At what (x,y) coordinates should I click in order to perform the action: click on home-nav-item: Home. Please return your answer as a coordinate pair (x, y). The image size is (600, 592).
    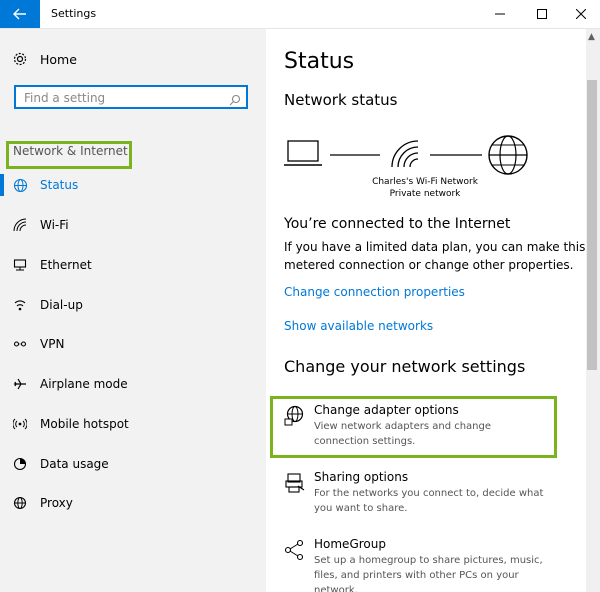
    Looking at the image, I should click on (44, 59).